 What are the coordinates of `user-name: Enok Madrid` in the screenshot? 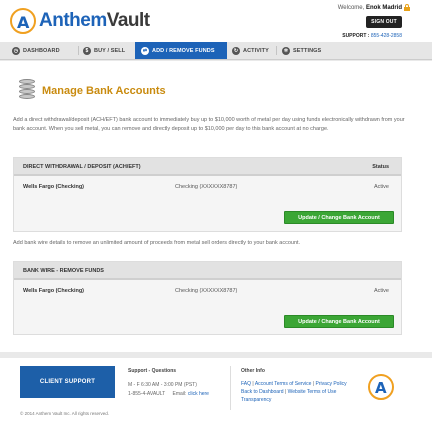 It's located at (383, 8).